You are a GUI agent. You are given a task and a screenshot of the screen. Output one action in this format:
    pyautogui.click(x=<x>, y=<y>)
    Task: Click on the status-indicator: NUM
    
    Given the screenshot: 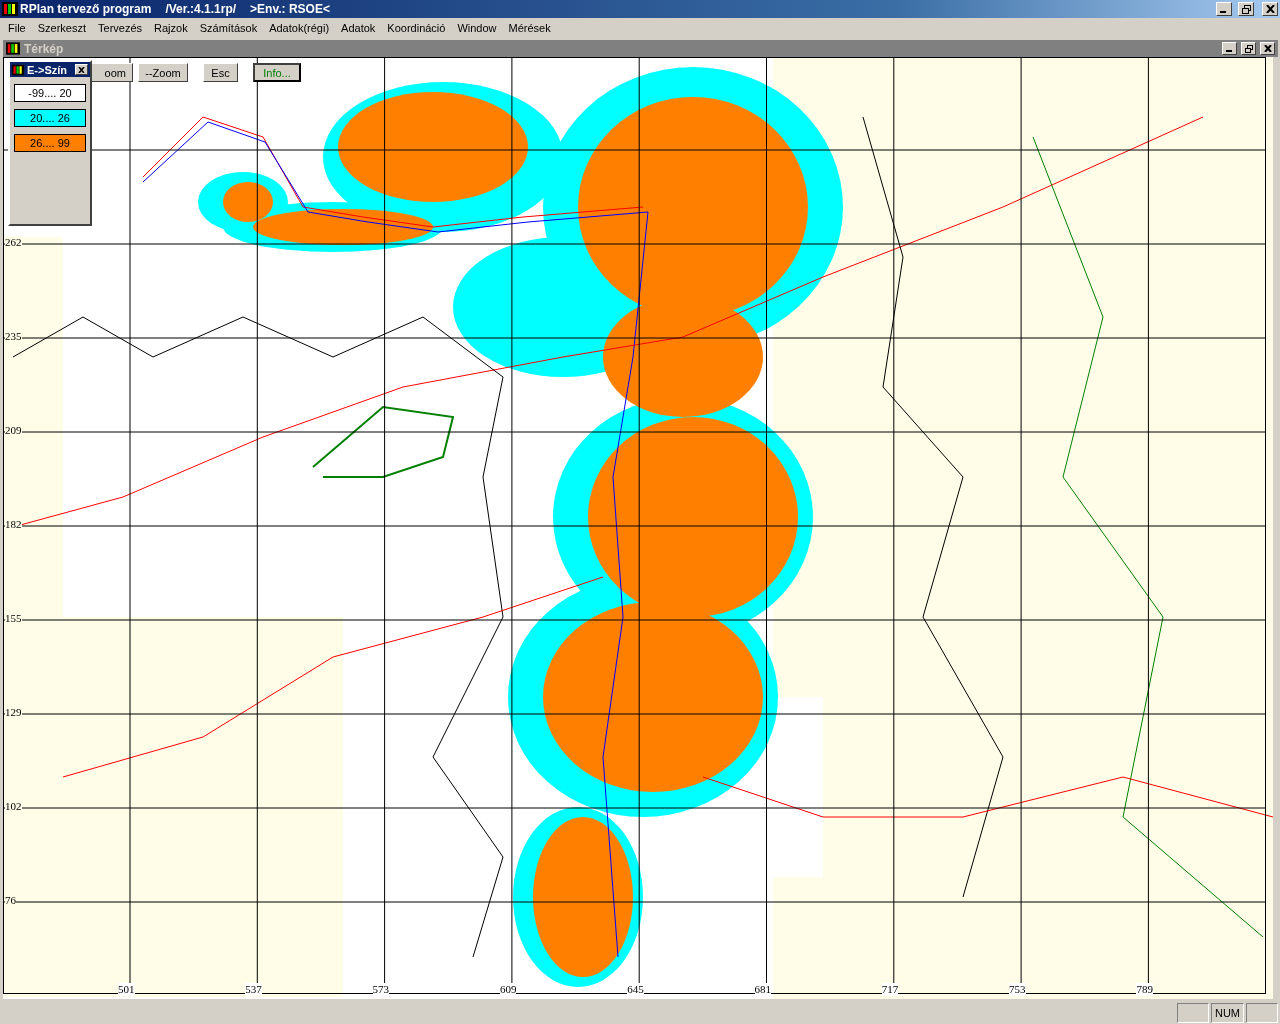 What is the action you would take?
    pyautogui.click(x=1227, y=1013)
    